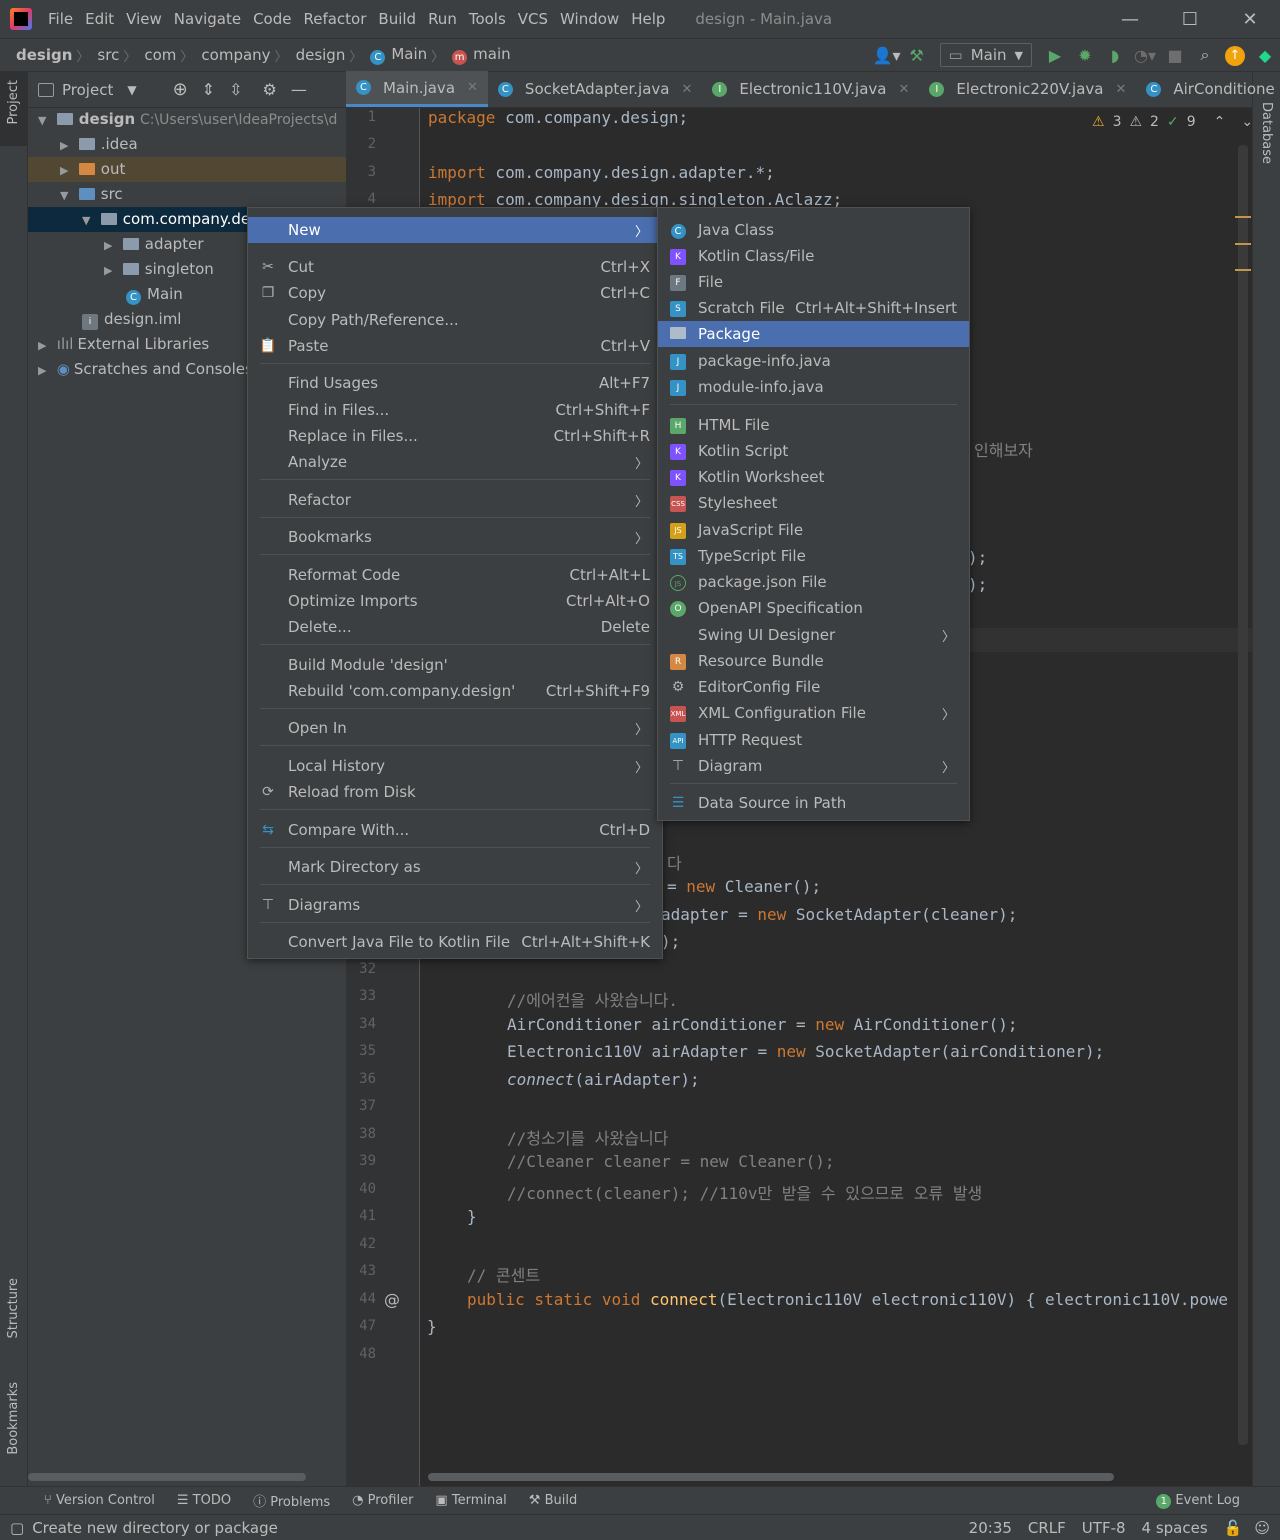 The height and width of the screenshot is (1540, 1280). I want to click on menu-vcs: VCS, so click(535, 19).